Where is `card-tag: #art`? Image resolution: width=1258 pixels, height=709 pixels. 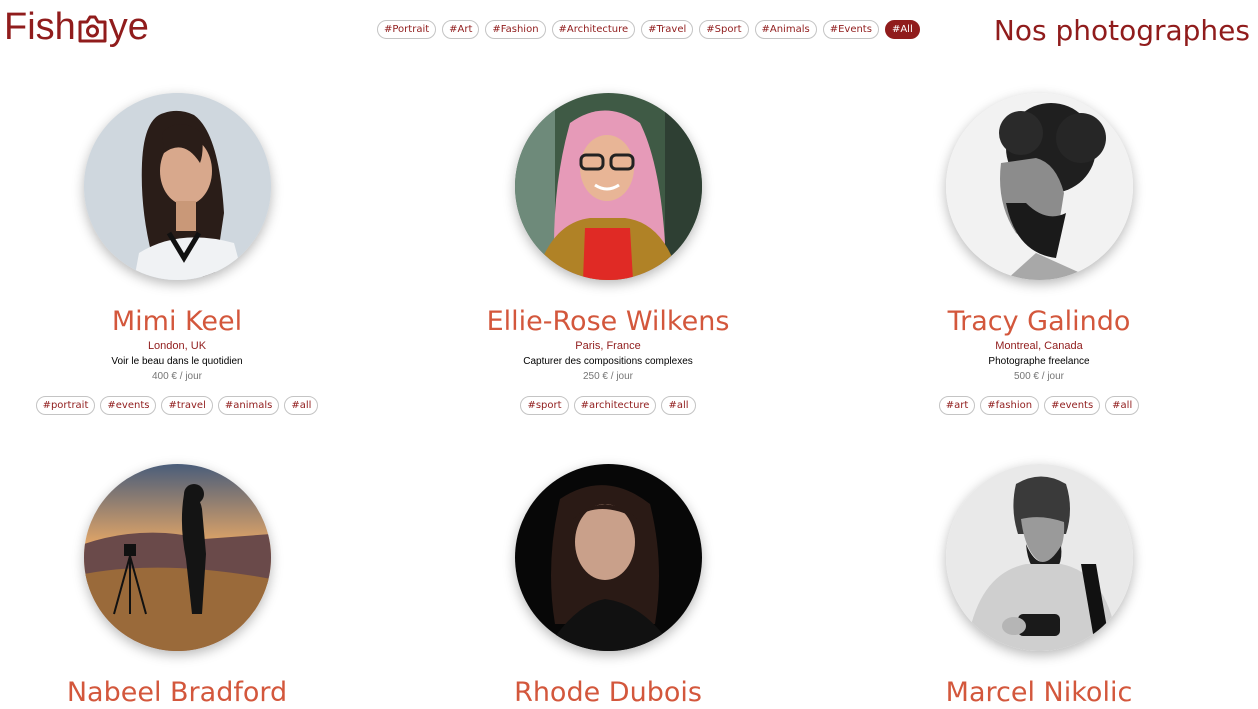 card-tag: #art is located at coordinates (957, 405).